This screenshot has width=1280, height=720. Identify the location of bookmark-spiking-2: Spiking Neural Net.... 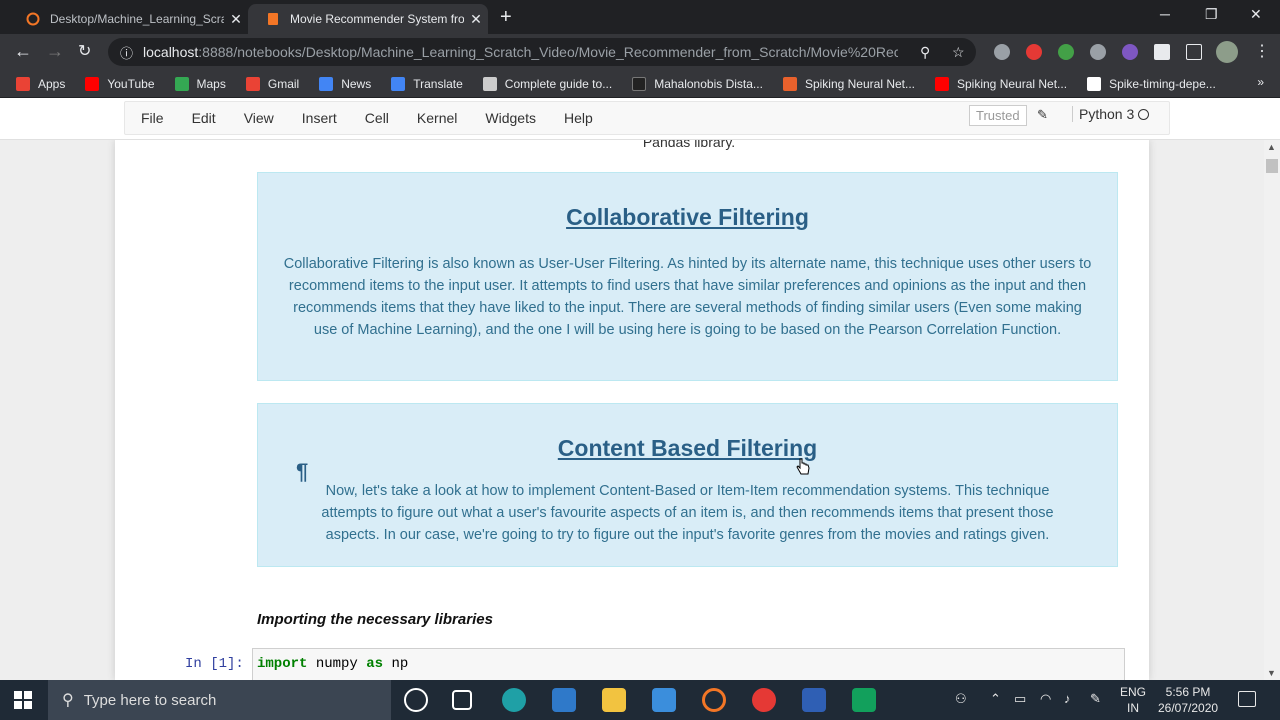
(1001, 83).